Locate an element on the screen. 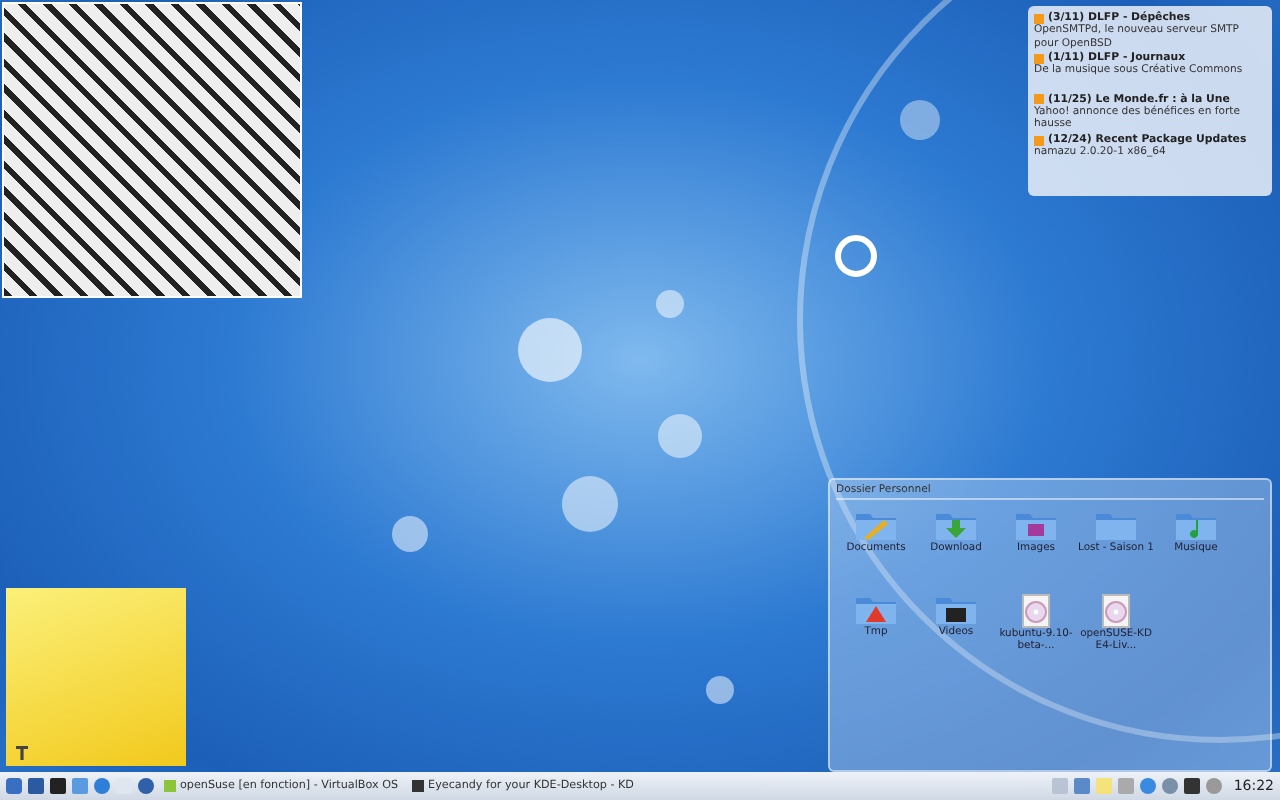  wallpaper-ring is located at coordinates (856, 256).